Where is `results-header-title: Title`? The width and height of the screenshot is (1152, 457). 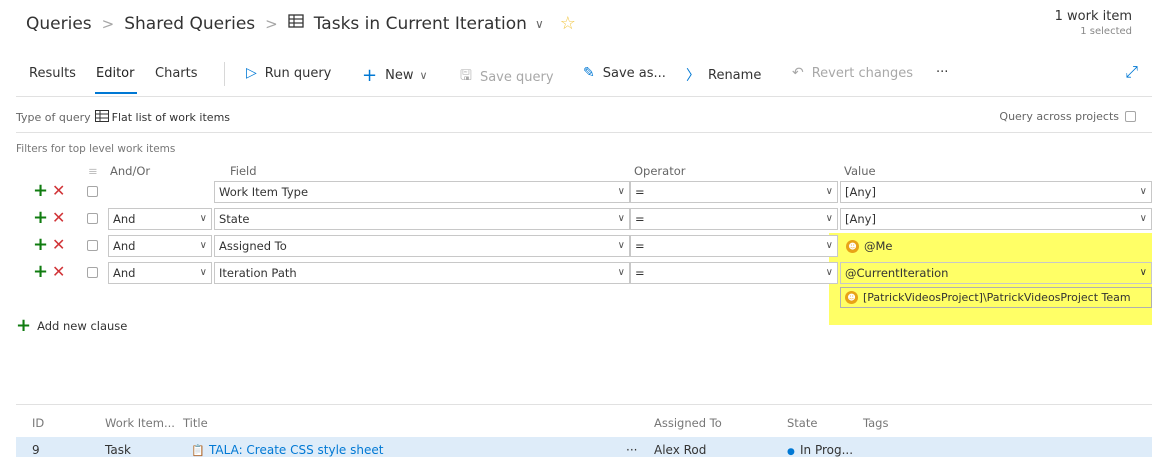 results-header-title: Title is located at coordinates (195, 423).